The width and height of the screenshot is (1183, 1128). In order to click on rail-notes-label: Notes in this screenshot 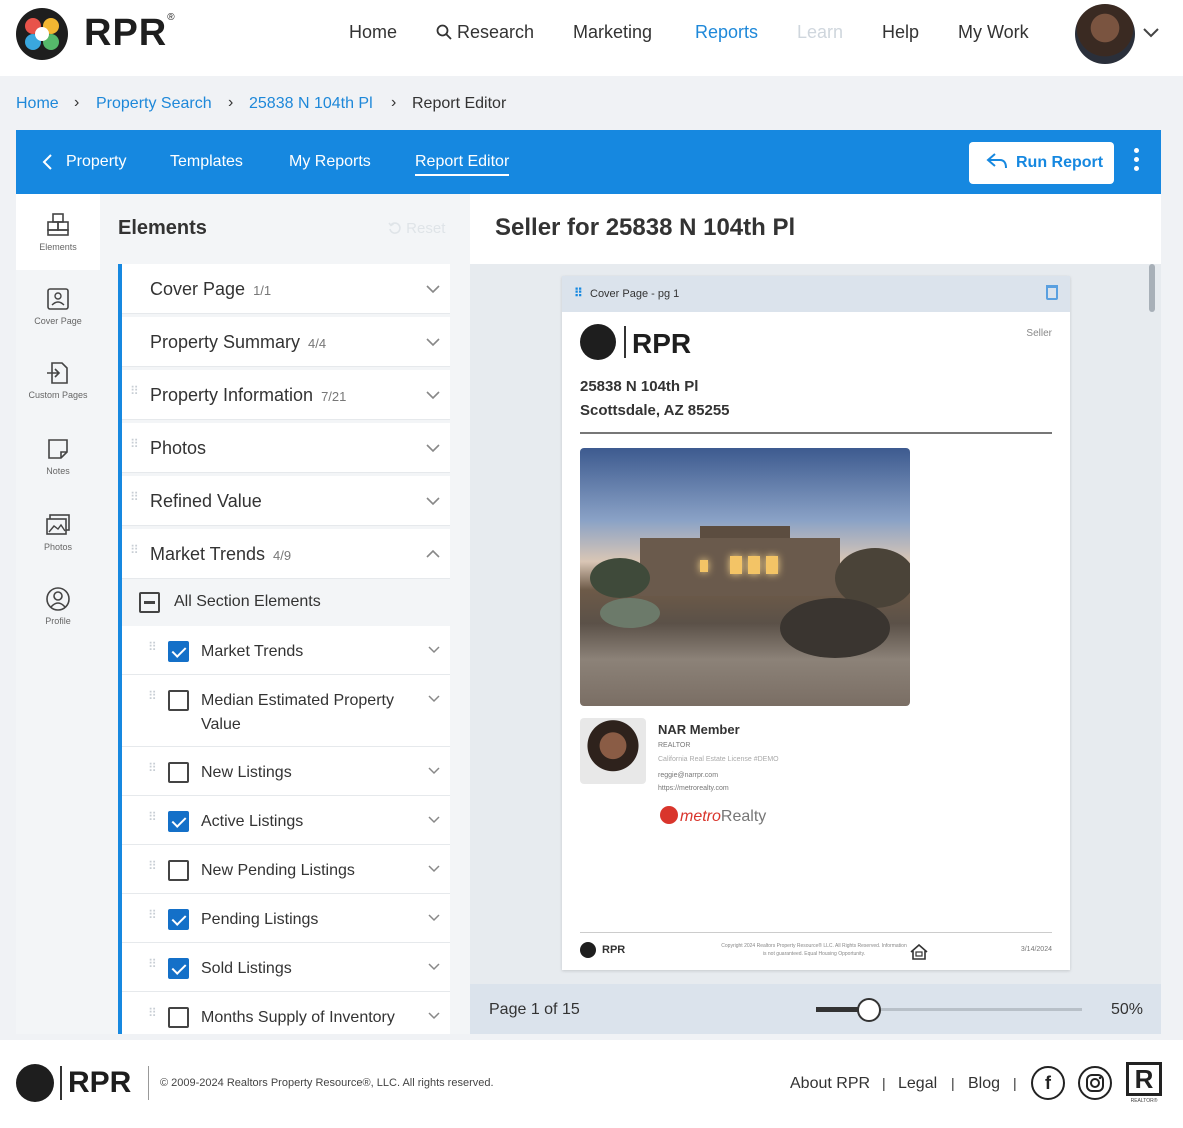, I will do `click(58, 471)`.